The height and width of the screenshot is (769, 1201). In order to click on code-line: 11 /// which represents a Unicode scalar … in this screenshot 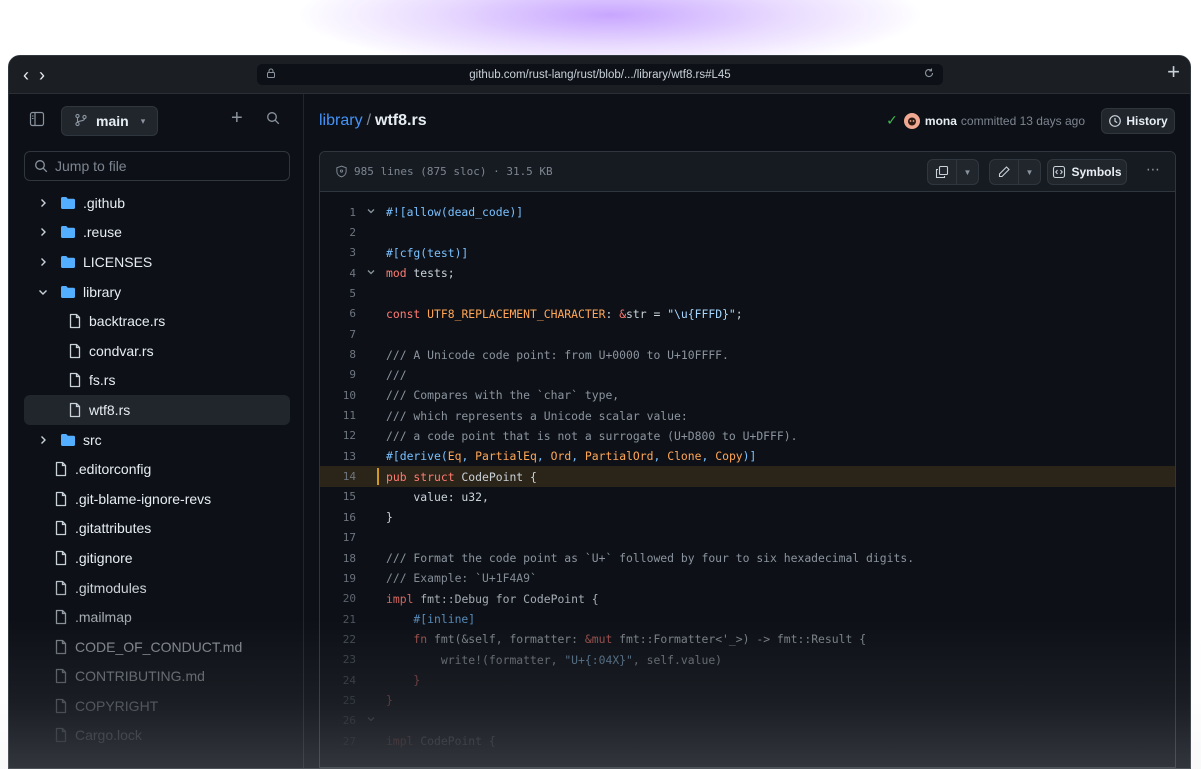, I will do `click(747, 415)`.